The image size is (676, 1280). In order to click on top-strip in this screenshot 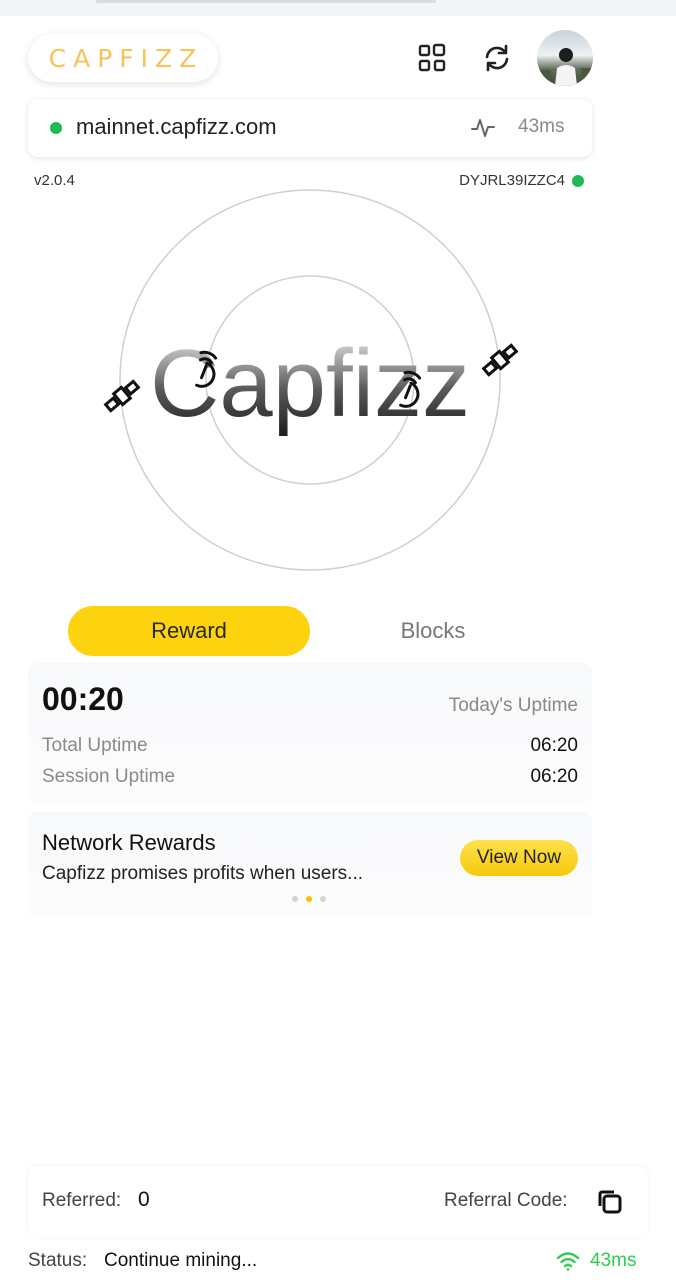, I will do `click(338, 8)`.